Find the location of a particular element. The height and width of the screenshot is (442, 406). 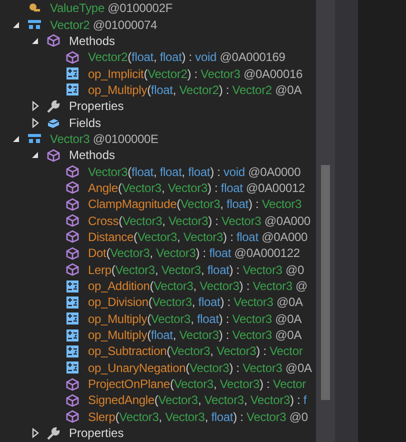

member-signature: op_Multiply(Vector3, float) : Vector3 @0A is located at coordinates (195, 319).